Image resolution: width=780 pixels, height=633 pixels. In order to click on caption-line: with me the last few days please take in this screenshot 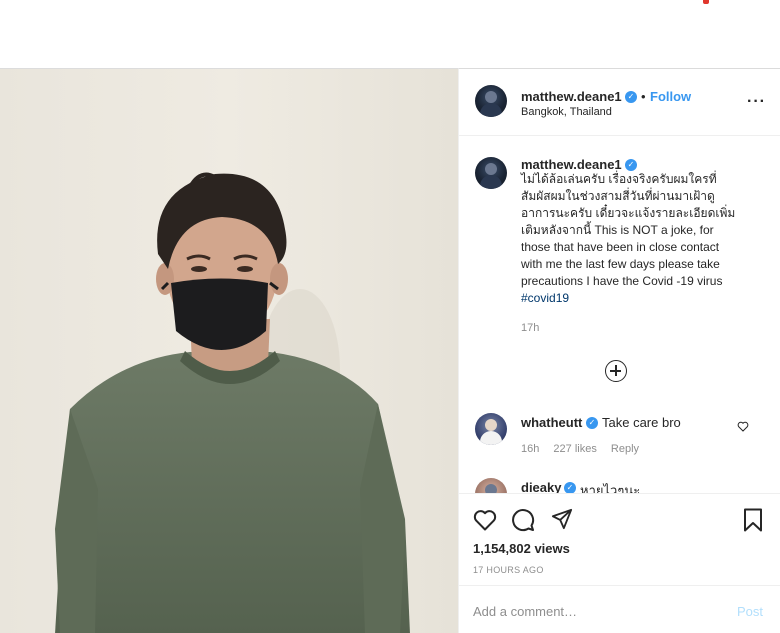, I will do `click(620, 264)`.